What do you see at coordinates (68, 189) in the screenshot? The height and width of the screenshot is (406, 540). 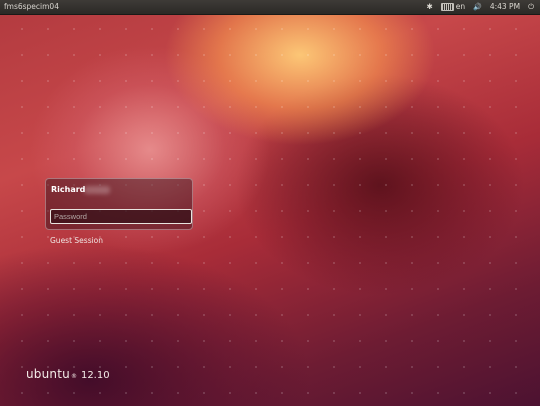 I see `user-name-label: Richard` at bounding box center [68, 189].